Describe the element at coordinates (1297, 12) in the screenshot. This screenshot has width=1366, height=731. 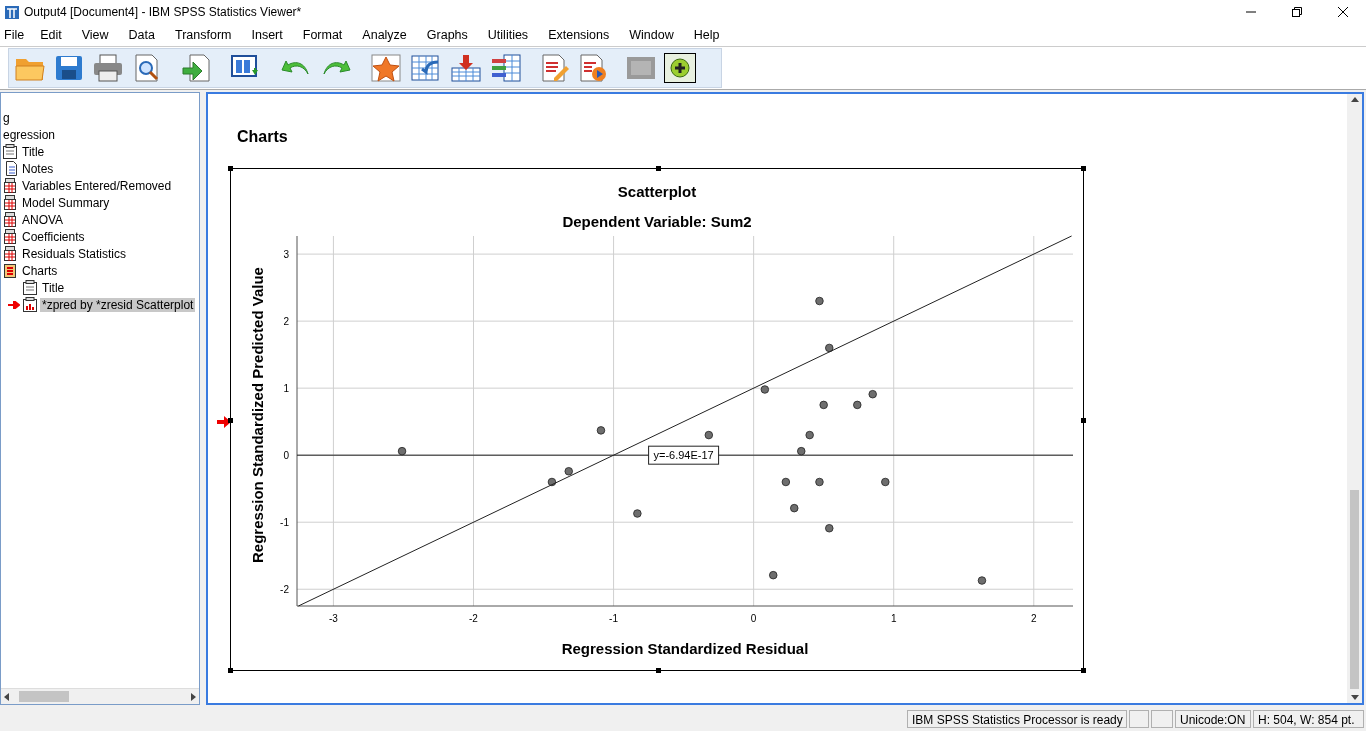
I see `restore-icon` at that location.